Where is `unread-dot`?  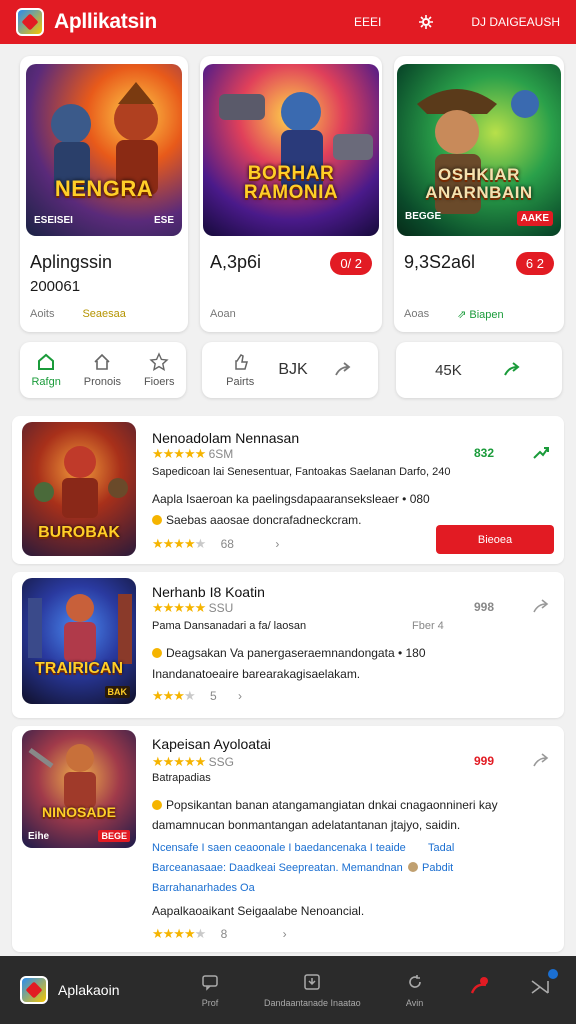 unread-dot is located at coordinates (553, 974).